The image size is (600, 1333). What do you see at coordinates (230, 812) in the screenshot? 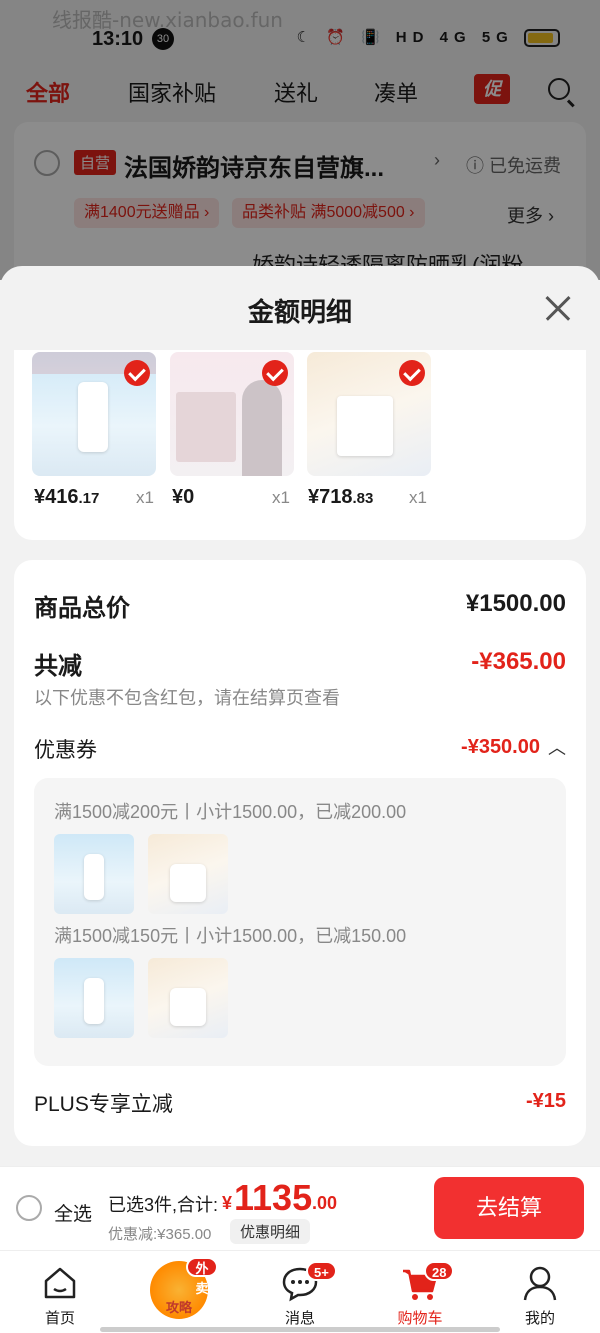
I see `coupon-line: 满1500减200元丨小计1500.00，已减200.00` at bounding box center [230, 812].